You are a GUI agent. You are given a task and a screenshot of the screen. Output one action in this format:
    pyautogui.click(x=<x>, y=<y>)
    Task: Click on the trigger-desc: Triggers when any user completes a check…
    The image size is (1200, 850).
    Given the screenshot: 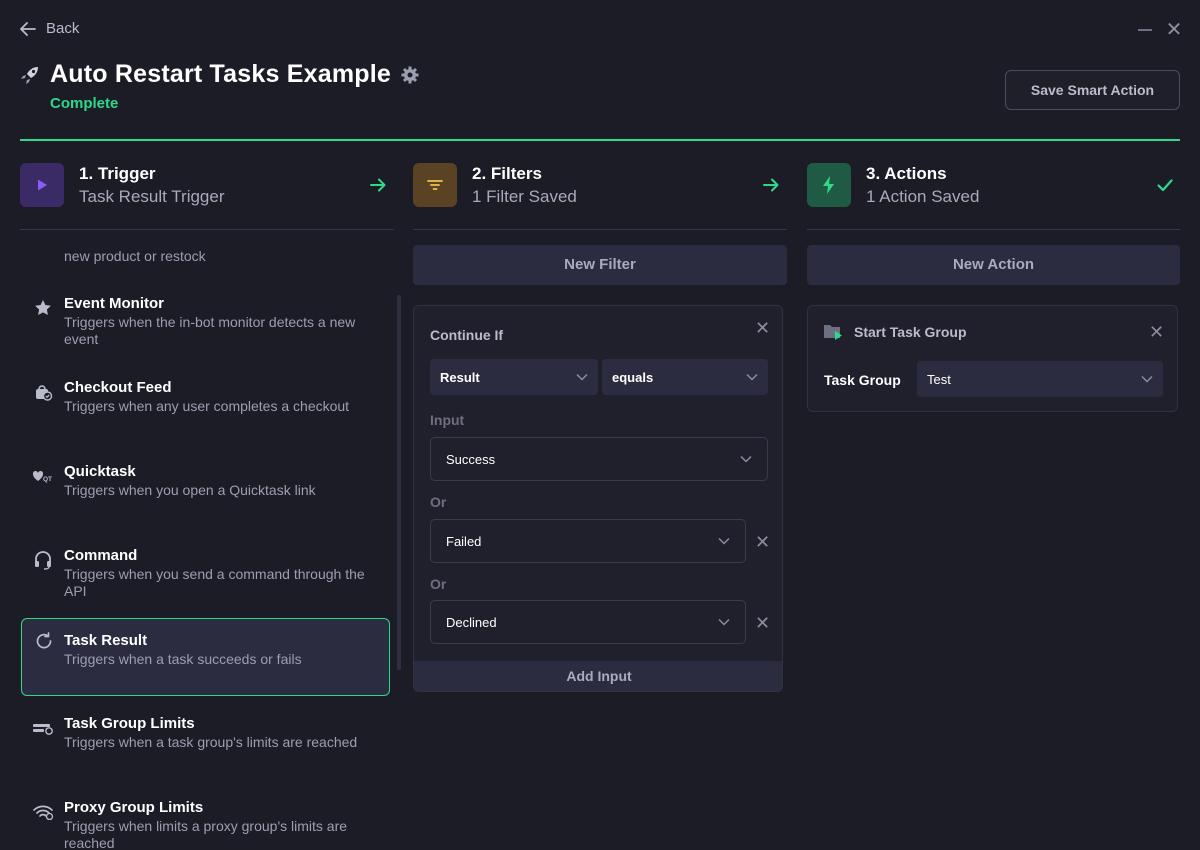 What is the action you would take?
    pyautogui.click(x=207, y=406)
    